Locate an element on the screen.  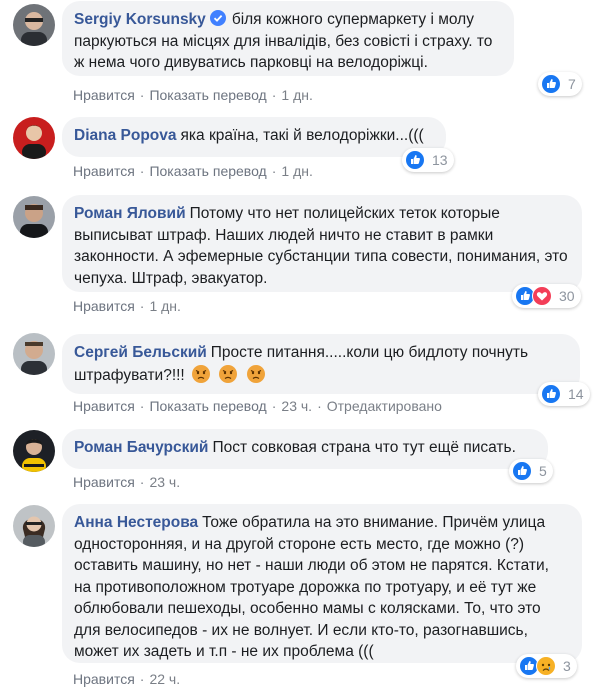
sad-icon is located at coordinates (546, 666).